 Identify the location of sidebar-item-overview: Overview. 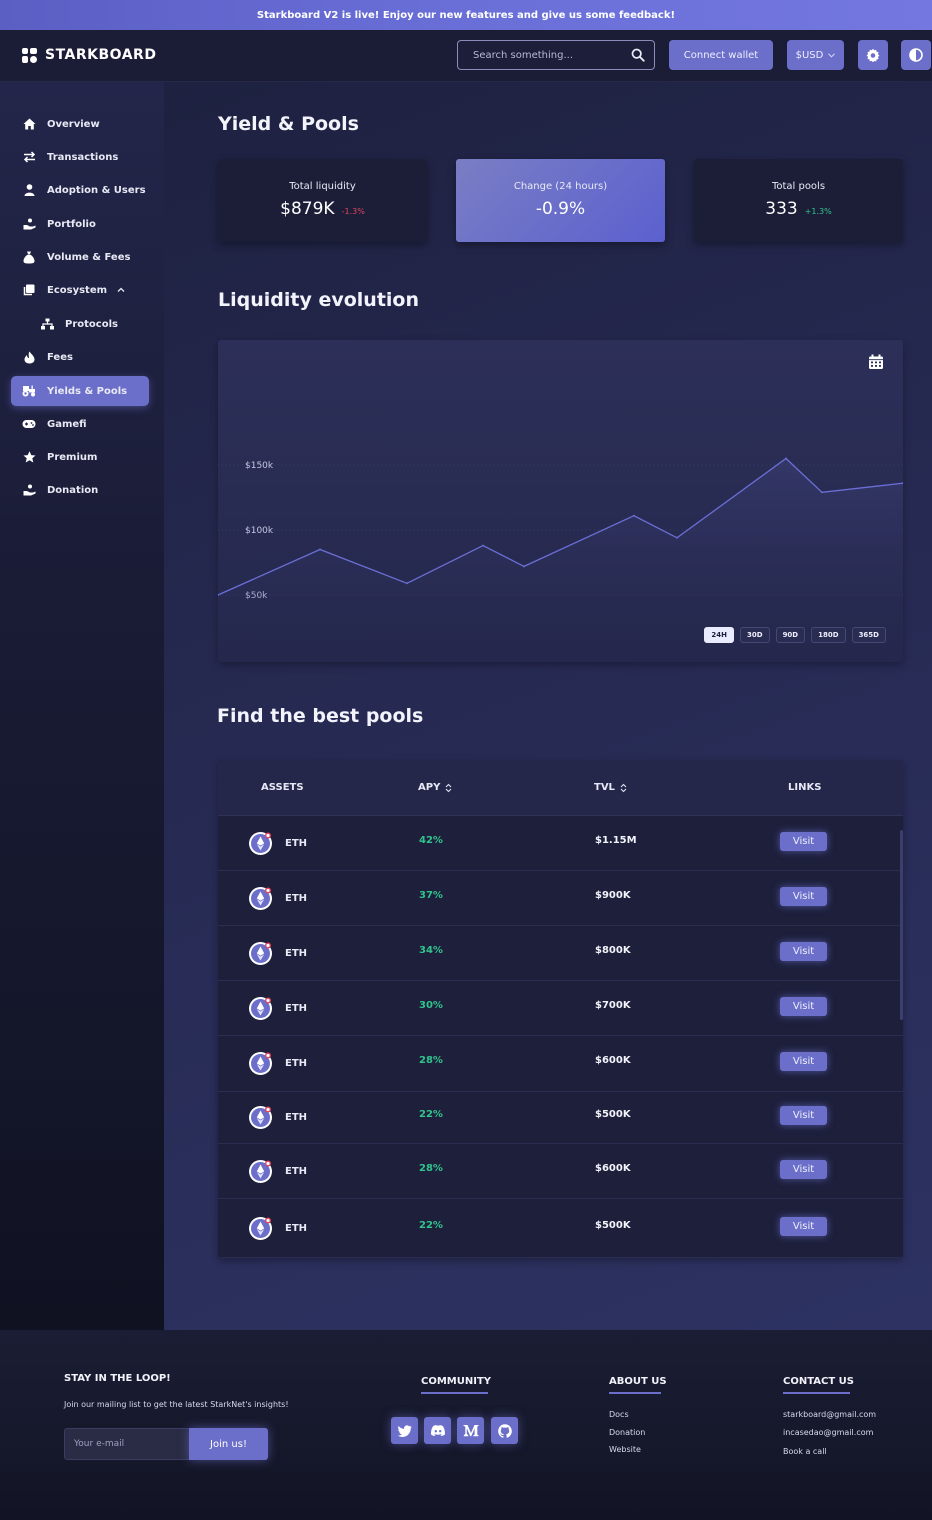
(80, 124).